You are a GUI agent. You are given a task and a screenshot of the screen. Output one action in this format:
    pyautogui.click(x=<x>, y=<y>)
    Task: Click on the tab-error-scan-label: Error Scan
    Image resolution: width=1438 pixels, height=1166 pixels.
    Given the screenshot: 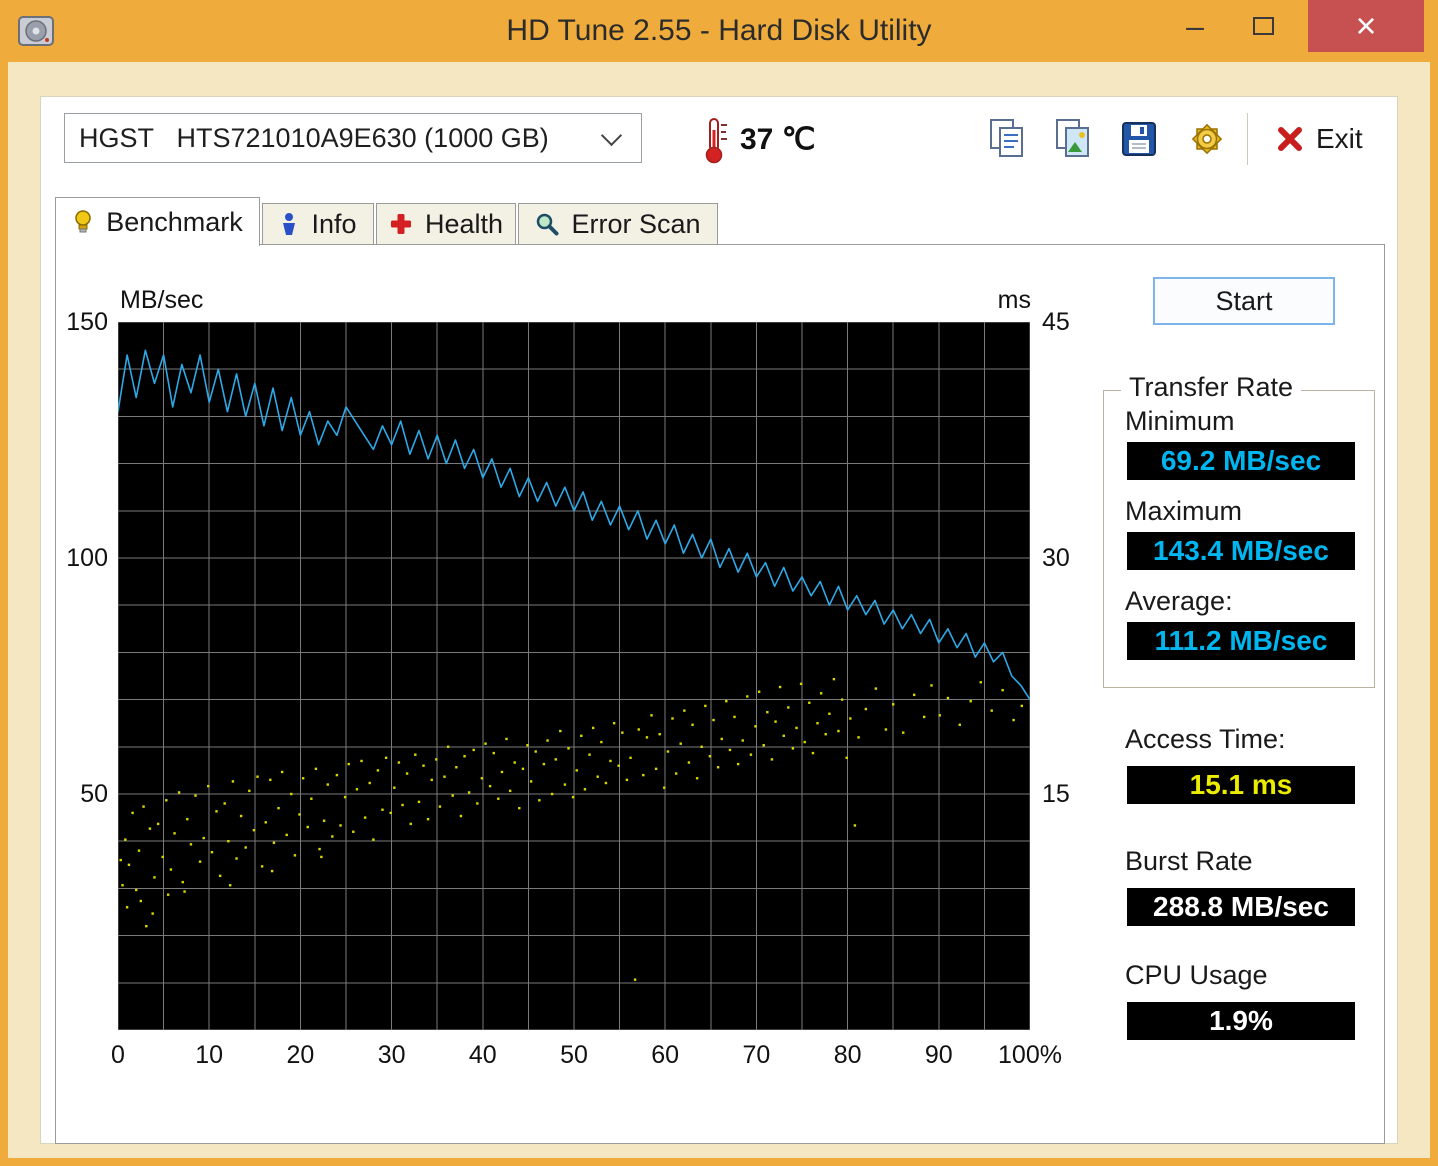 What is the action you would take?
    pyautogui.click(x=636, y=223)
    